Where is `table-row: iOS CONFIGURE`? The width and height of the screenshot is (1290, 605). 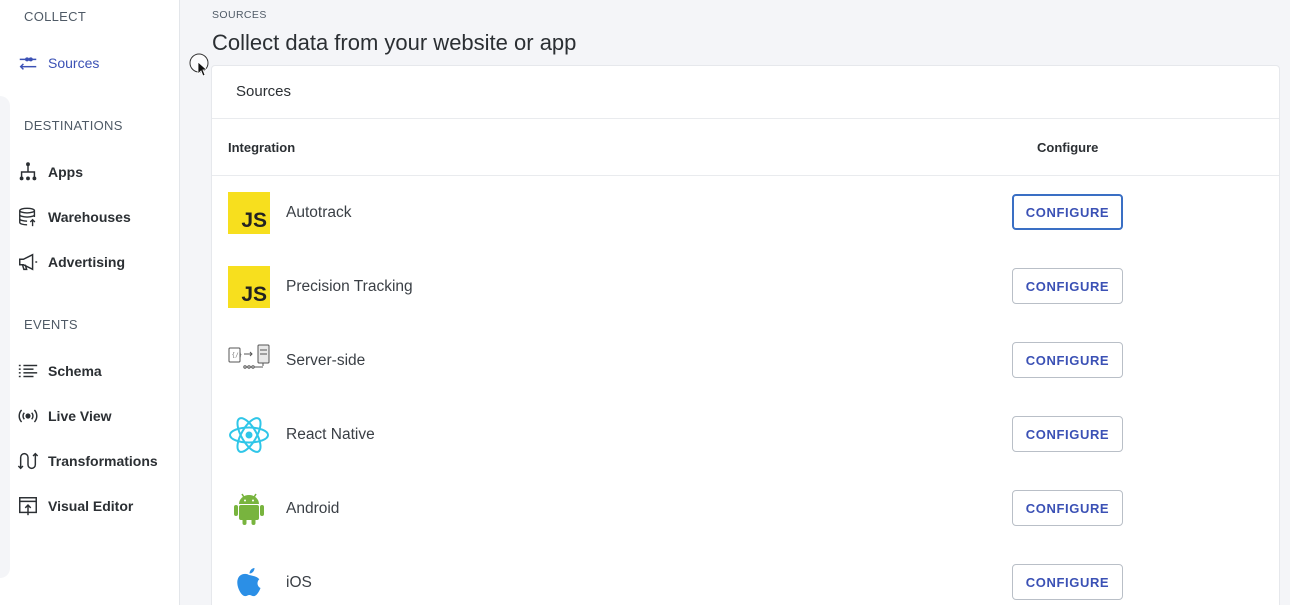
table-row: iOS CONFIGURE is located at coordinates (748, 583).